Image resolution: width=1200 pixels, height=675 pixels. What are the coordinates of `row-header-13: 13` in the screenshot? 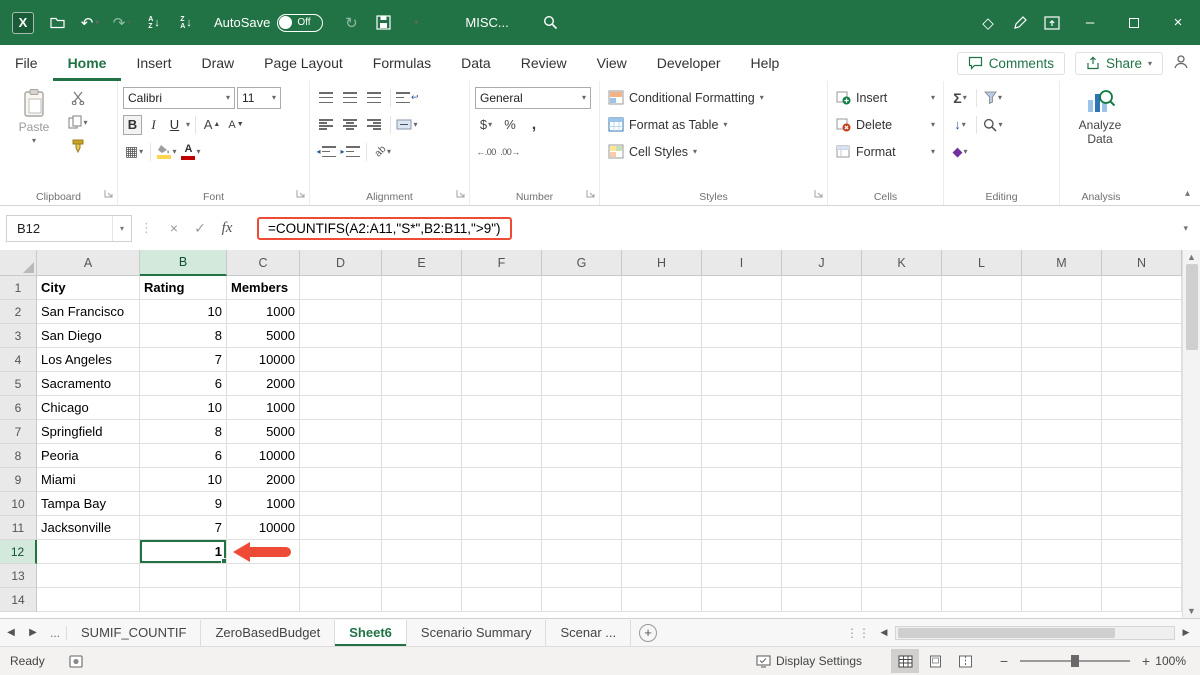 It's located at (18, 576).